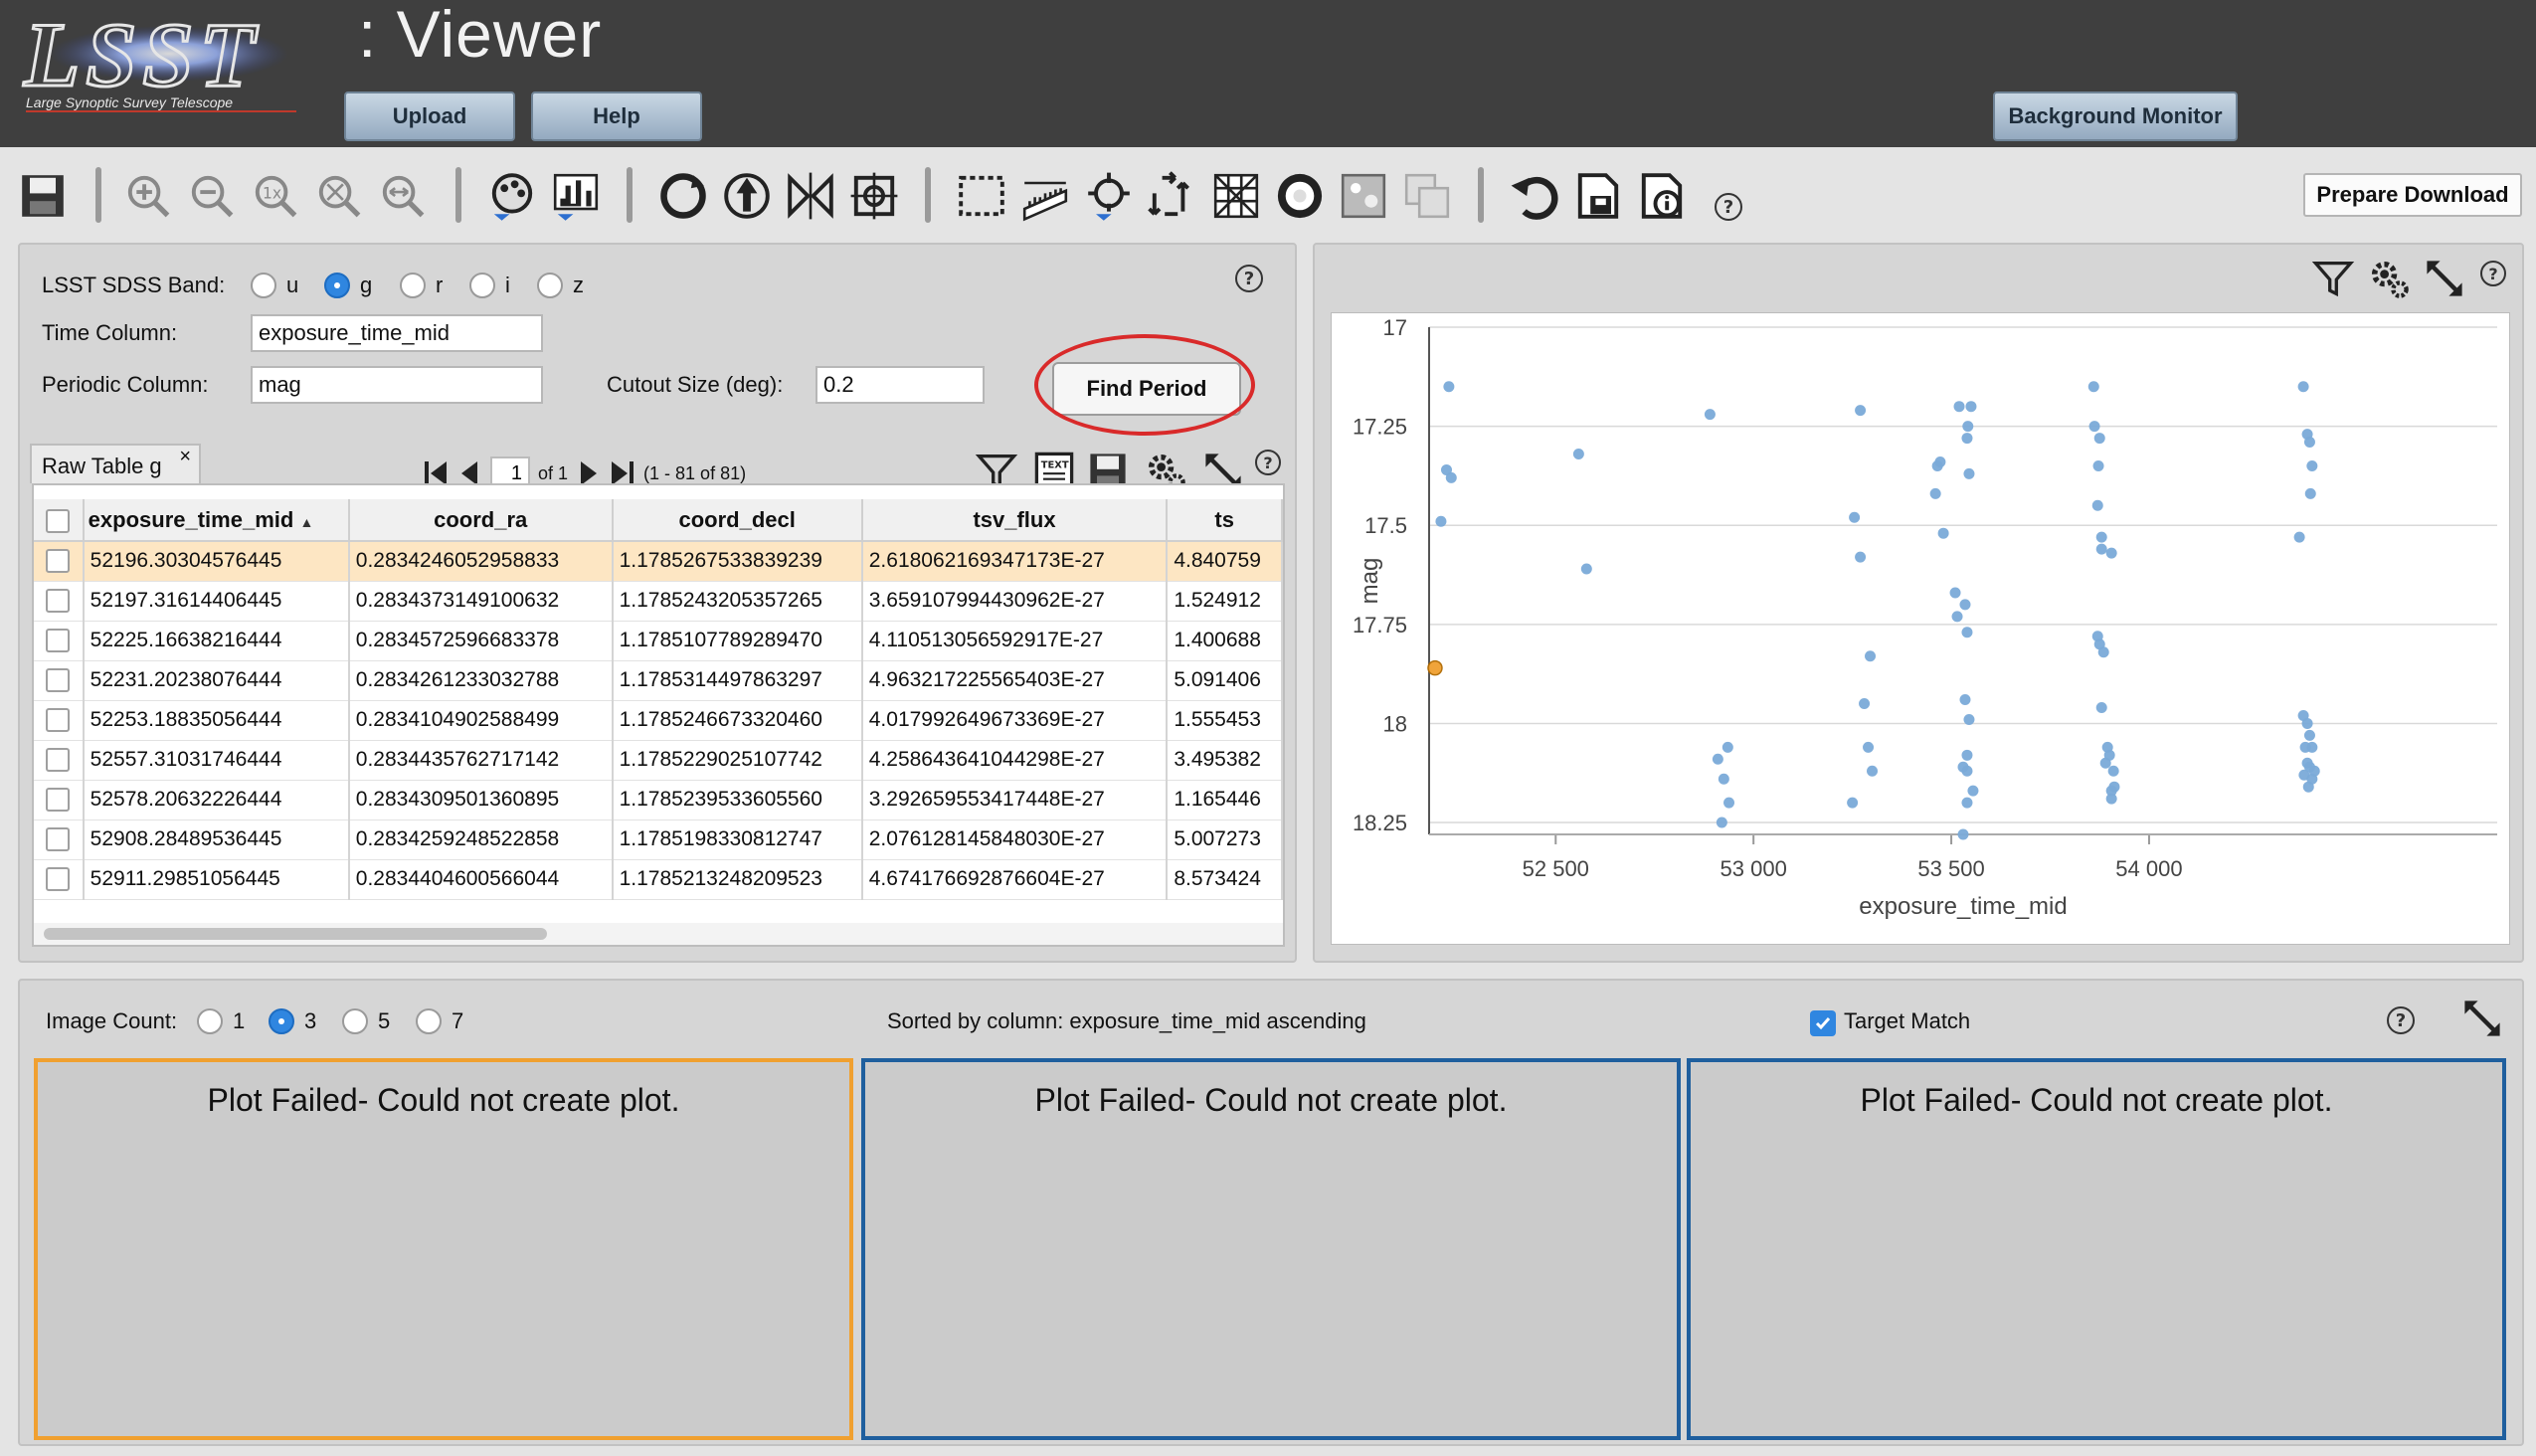 This screenshot has width=2536, height=1456. I want to click on color-stretch-icon, so click(512, 196).